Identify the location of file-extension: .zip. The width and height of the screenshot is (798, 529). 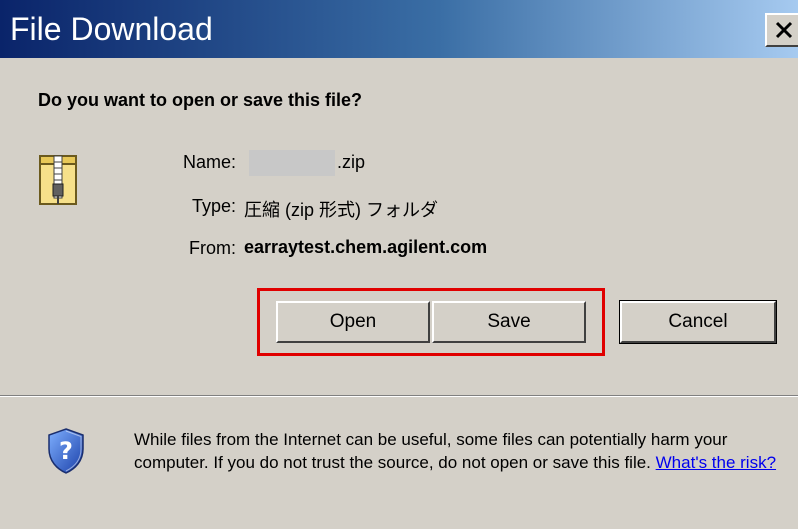
(351, 162).